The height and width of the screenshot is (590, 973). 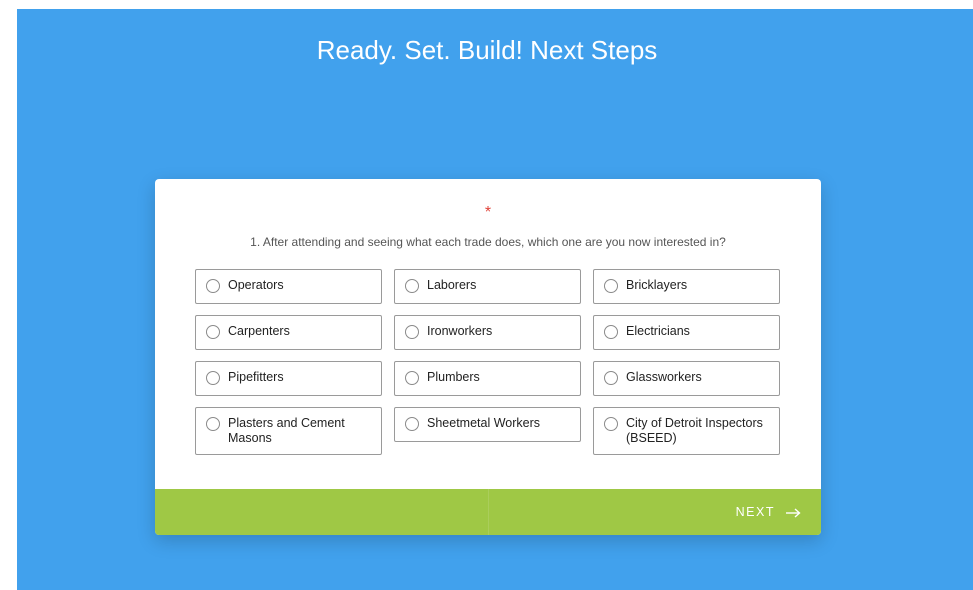 I want to click on option-label: Plasters and Cement Masons, so click(x=286, y=430).